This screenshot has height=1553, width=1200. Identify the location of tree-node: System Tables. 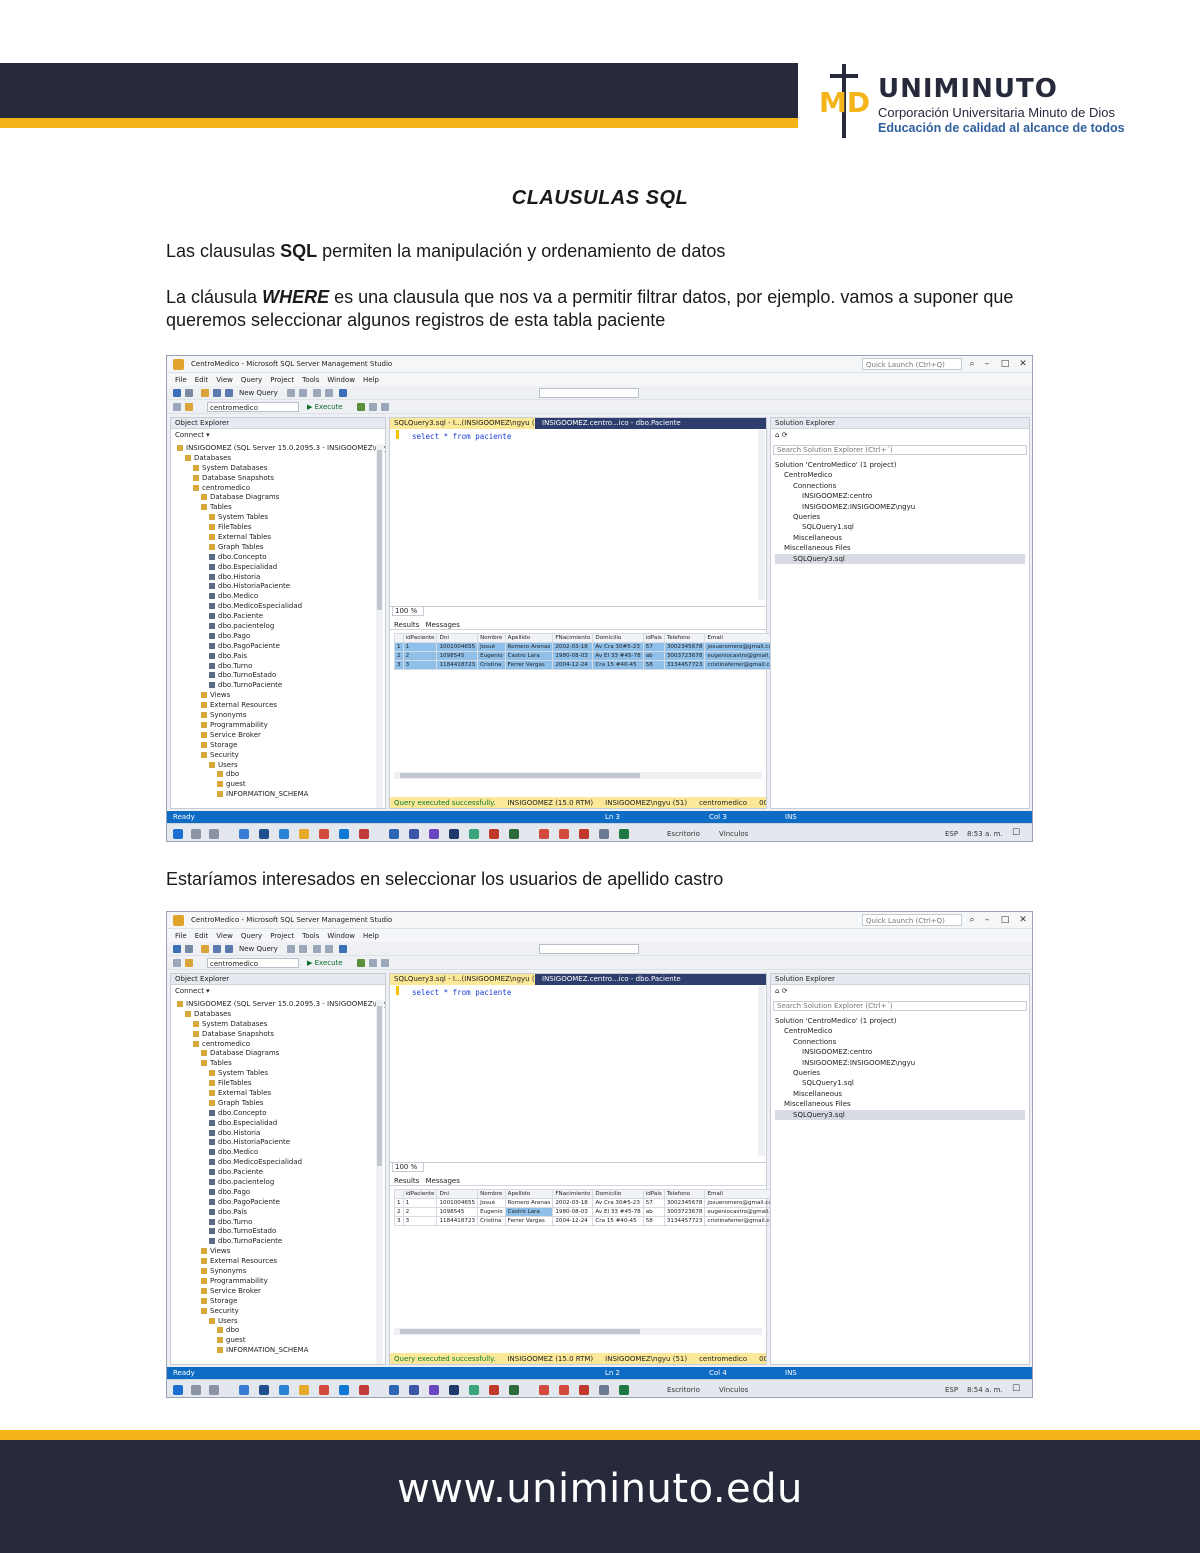
(281, 1074).